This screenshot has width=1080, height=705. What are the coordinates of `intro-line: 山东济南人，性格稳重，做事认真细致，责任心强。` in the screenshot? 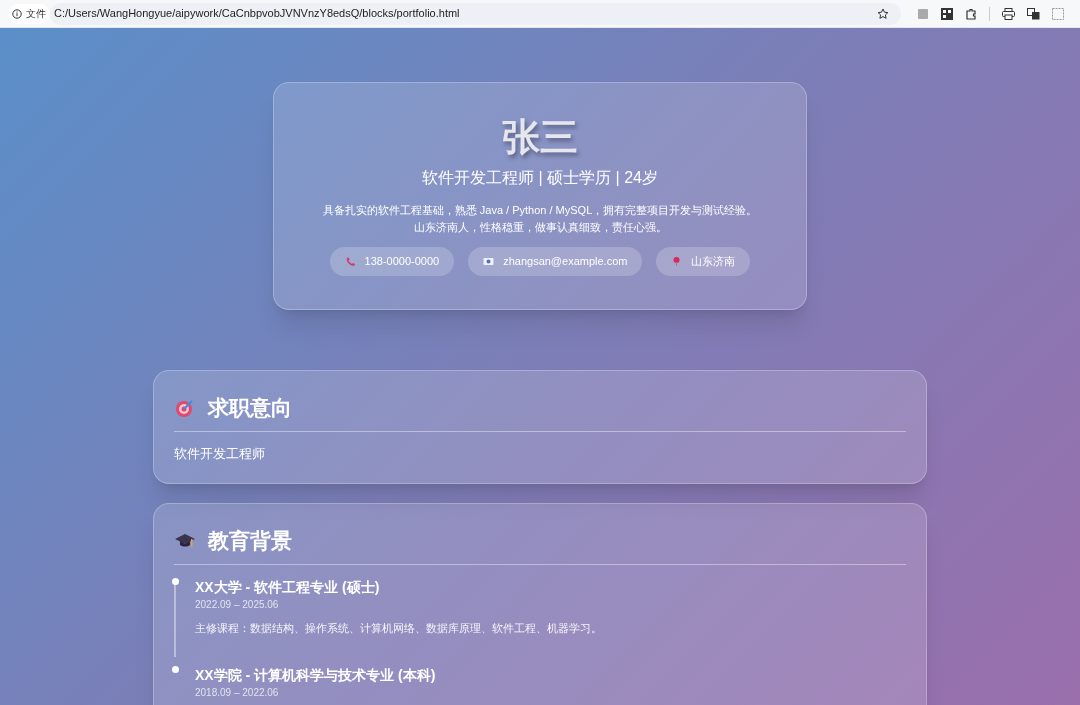 It's located at (540, 227).